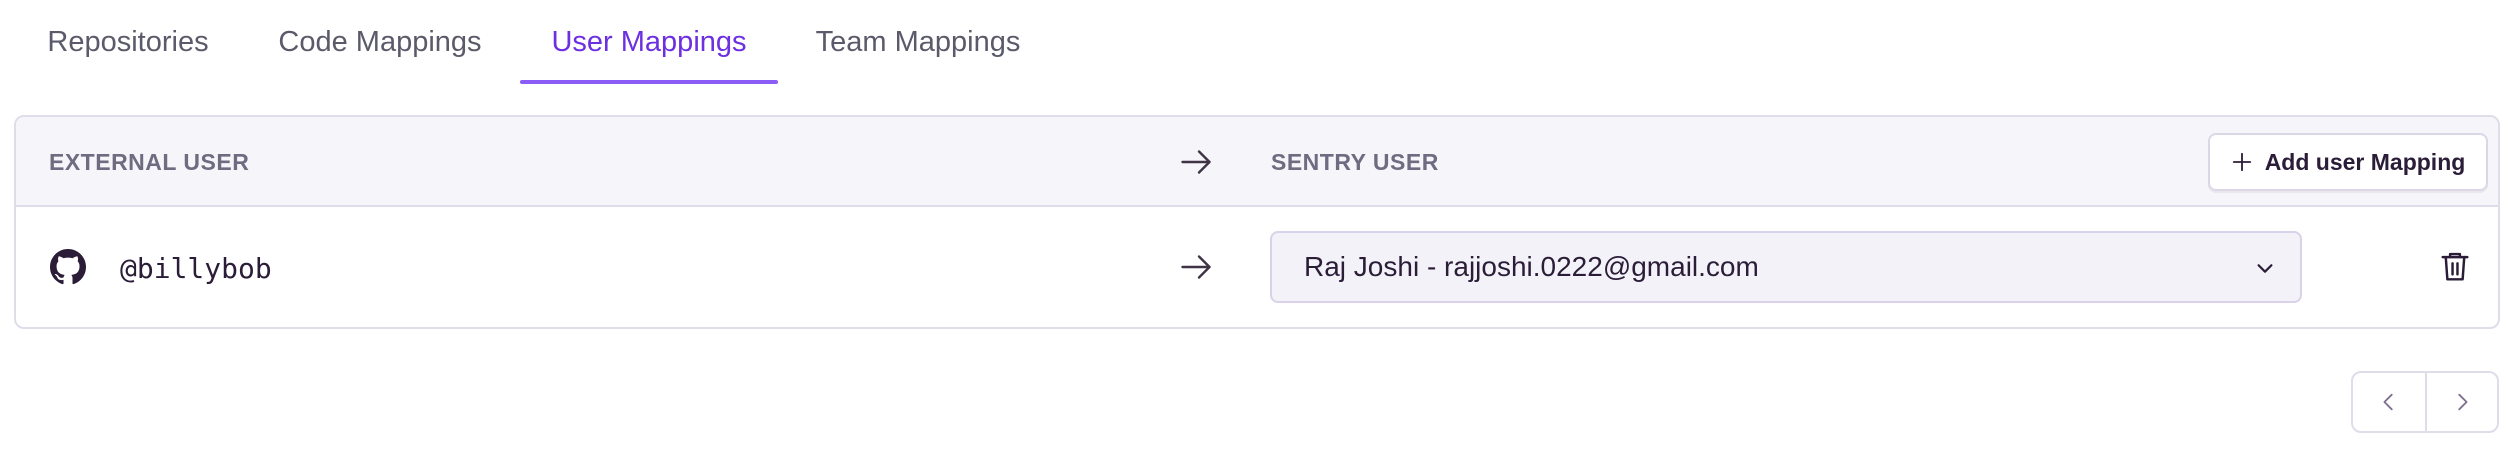 This screenshot has width=2514, height=466. What do you see at coordinates (1531, 266) in the screenshot?
I see `sentry-user-select-value: Raj Joshi - rajjoshi.0222@gmail.com` at bounding box center [1531, 266].